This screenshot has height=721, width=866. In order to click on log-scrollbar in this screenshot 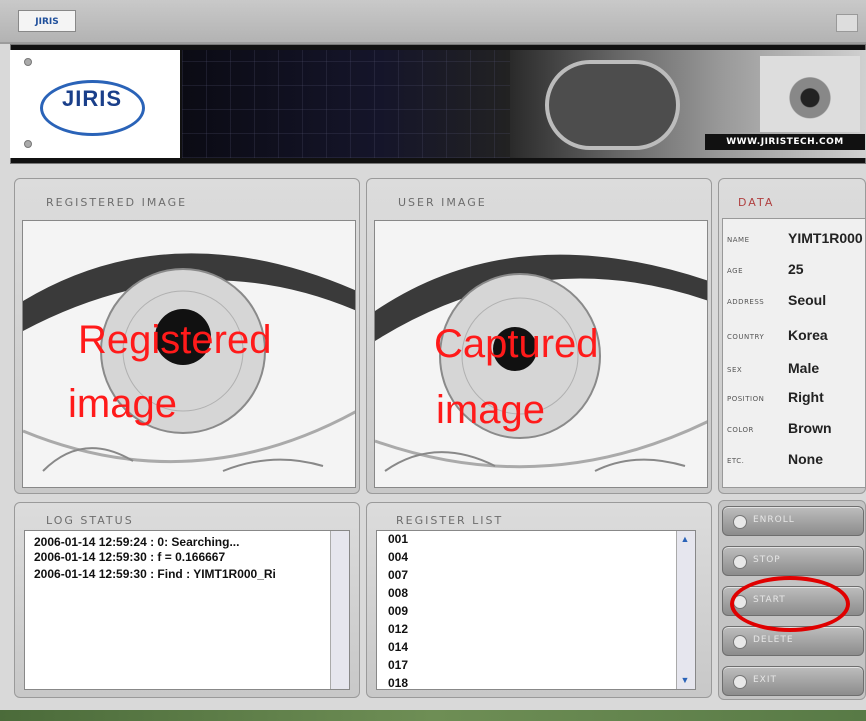, I will do `click(339, 610)`.